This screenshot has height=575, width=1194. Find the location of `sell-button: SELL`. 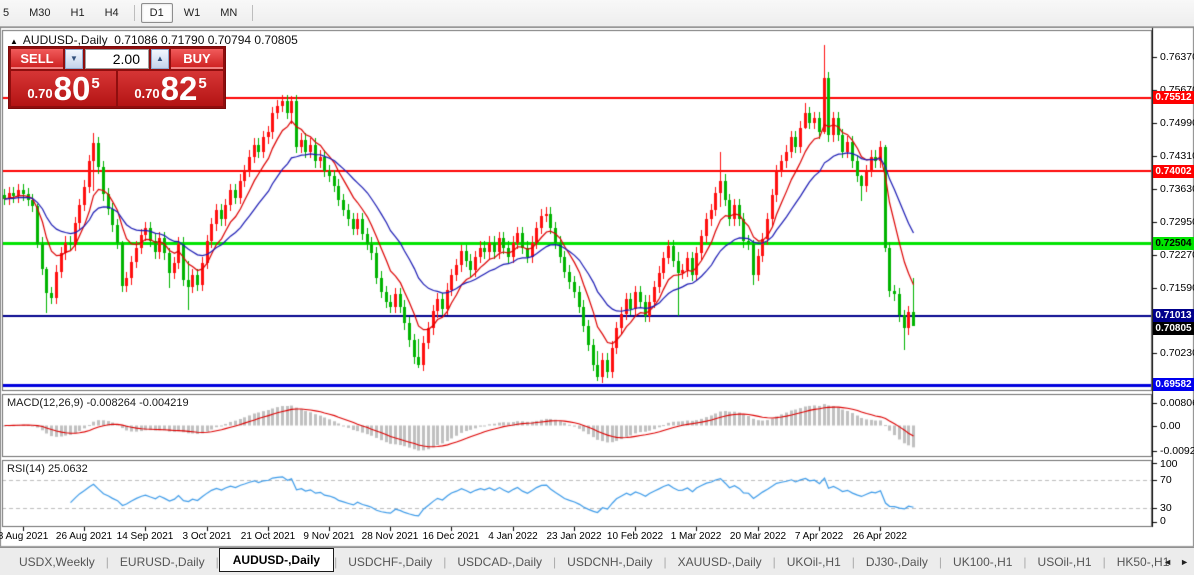

sell-button: SELL is located at coordinates (37, 59).